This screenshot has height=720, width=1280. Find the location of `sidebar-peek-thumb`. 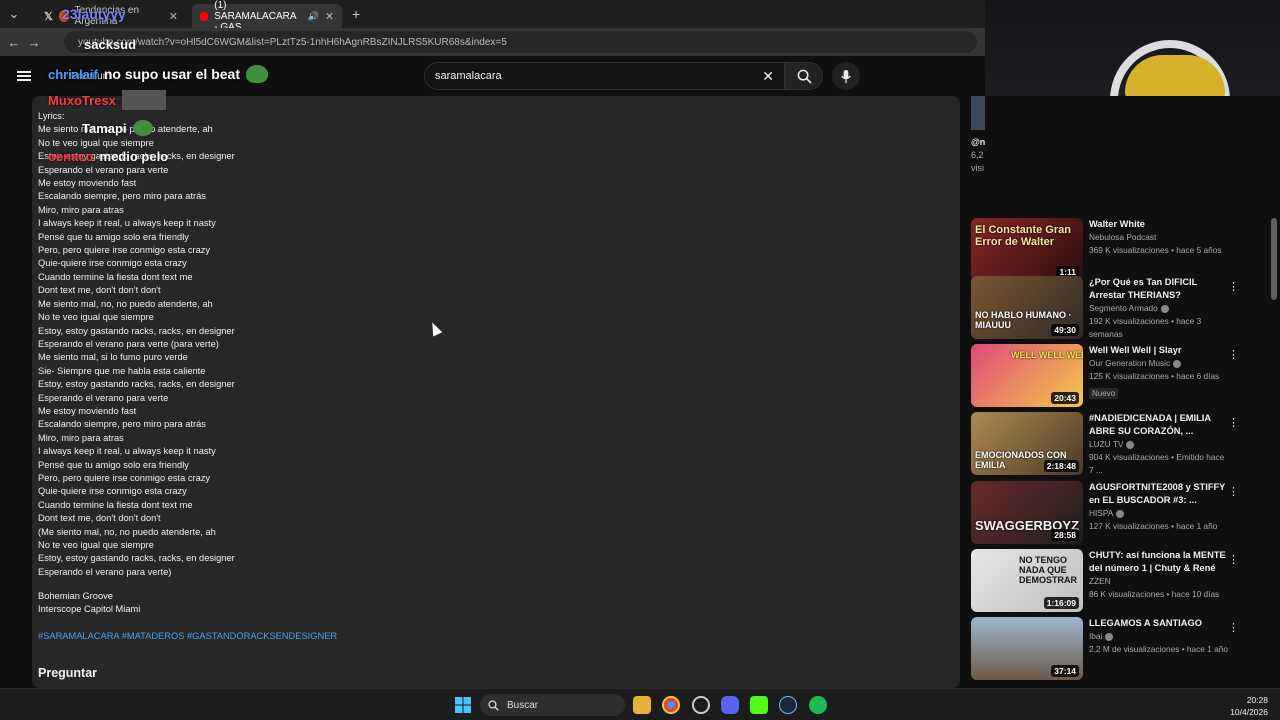

sidebar-peek-thumb is located at coordinates (978, 113).